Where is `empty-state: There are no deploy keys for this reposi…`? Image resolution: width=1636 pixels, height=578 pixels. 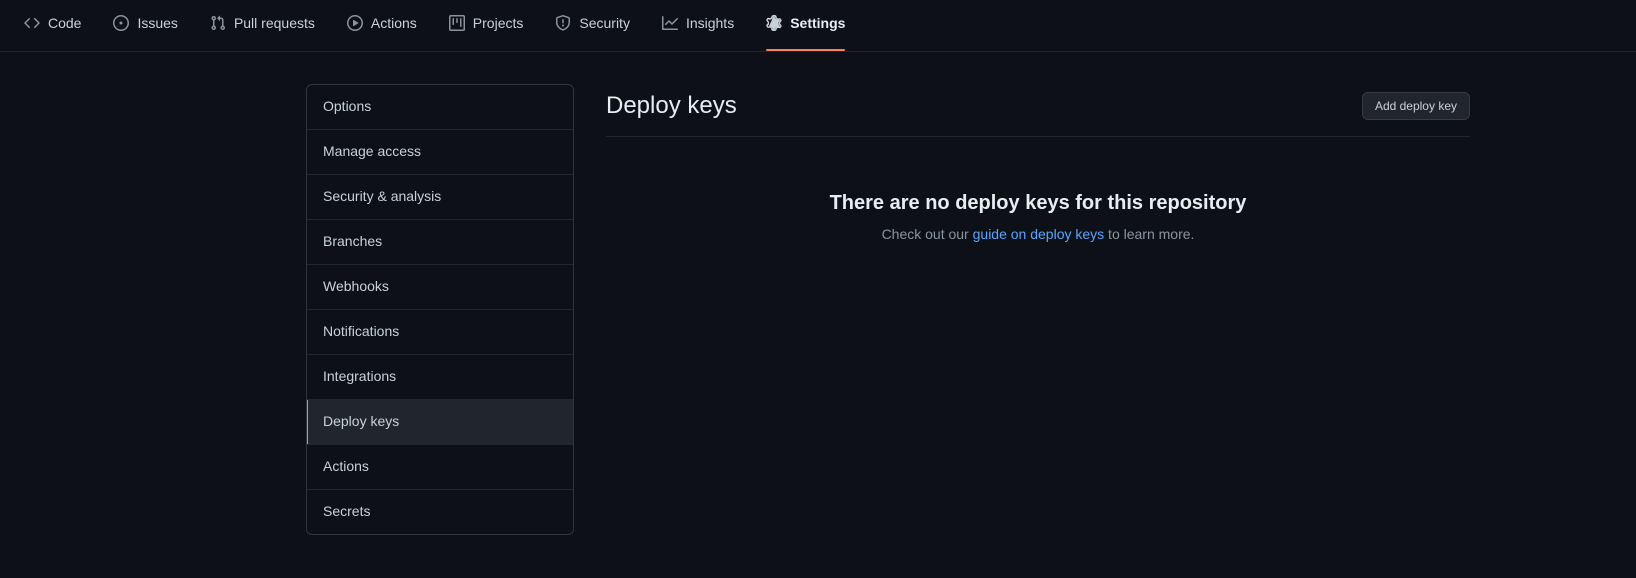
empty-state: There are no deploy keys for this reposi… is located at coordinates (1038, 191).